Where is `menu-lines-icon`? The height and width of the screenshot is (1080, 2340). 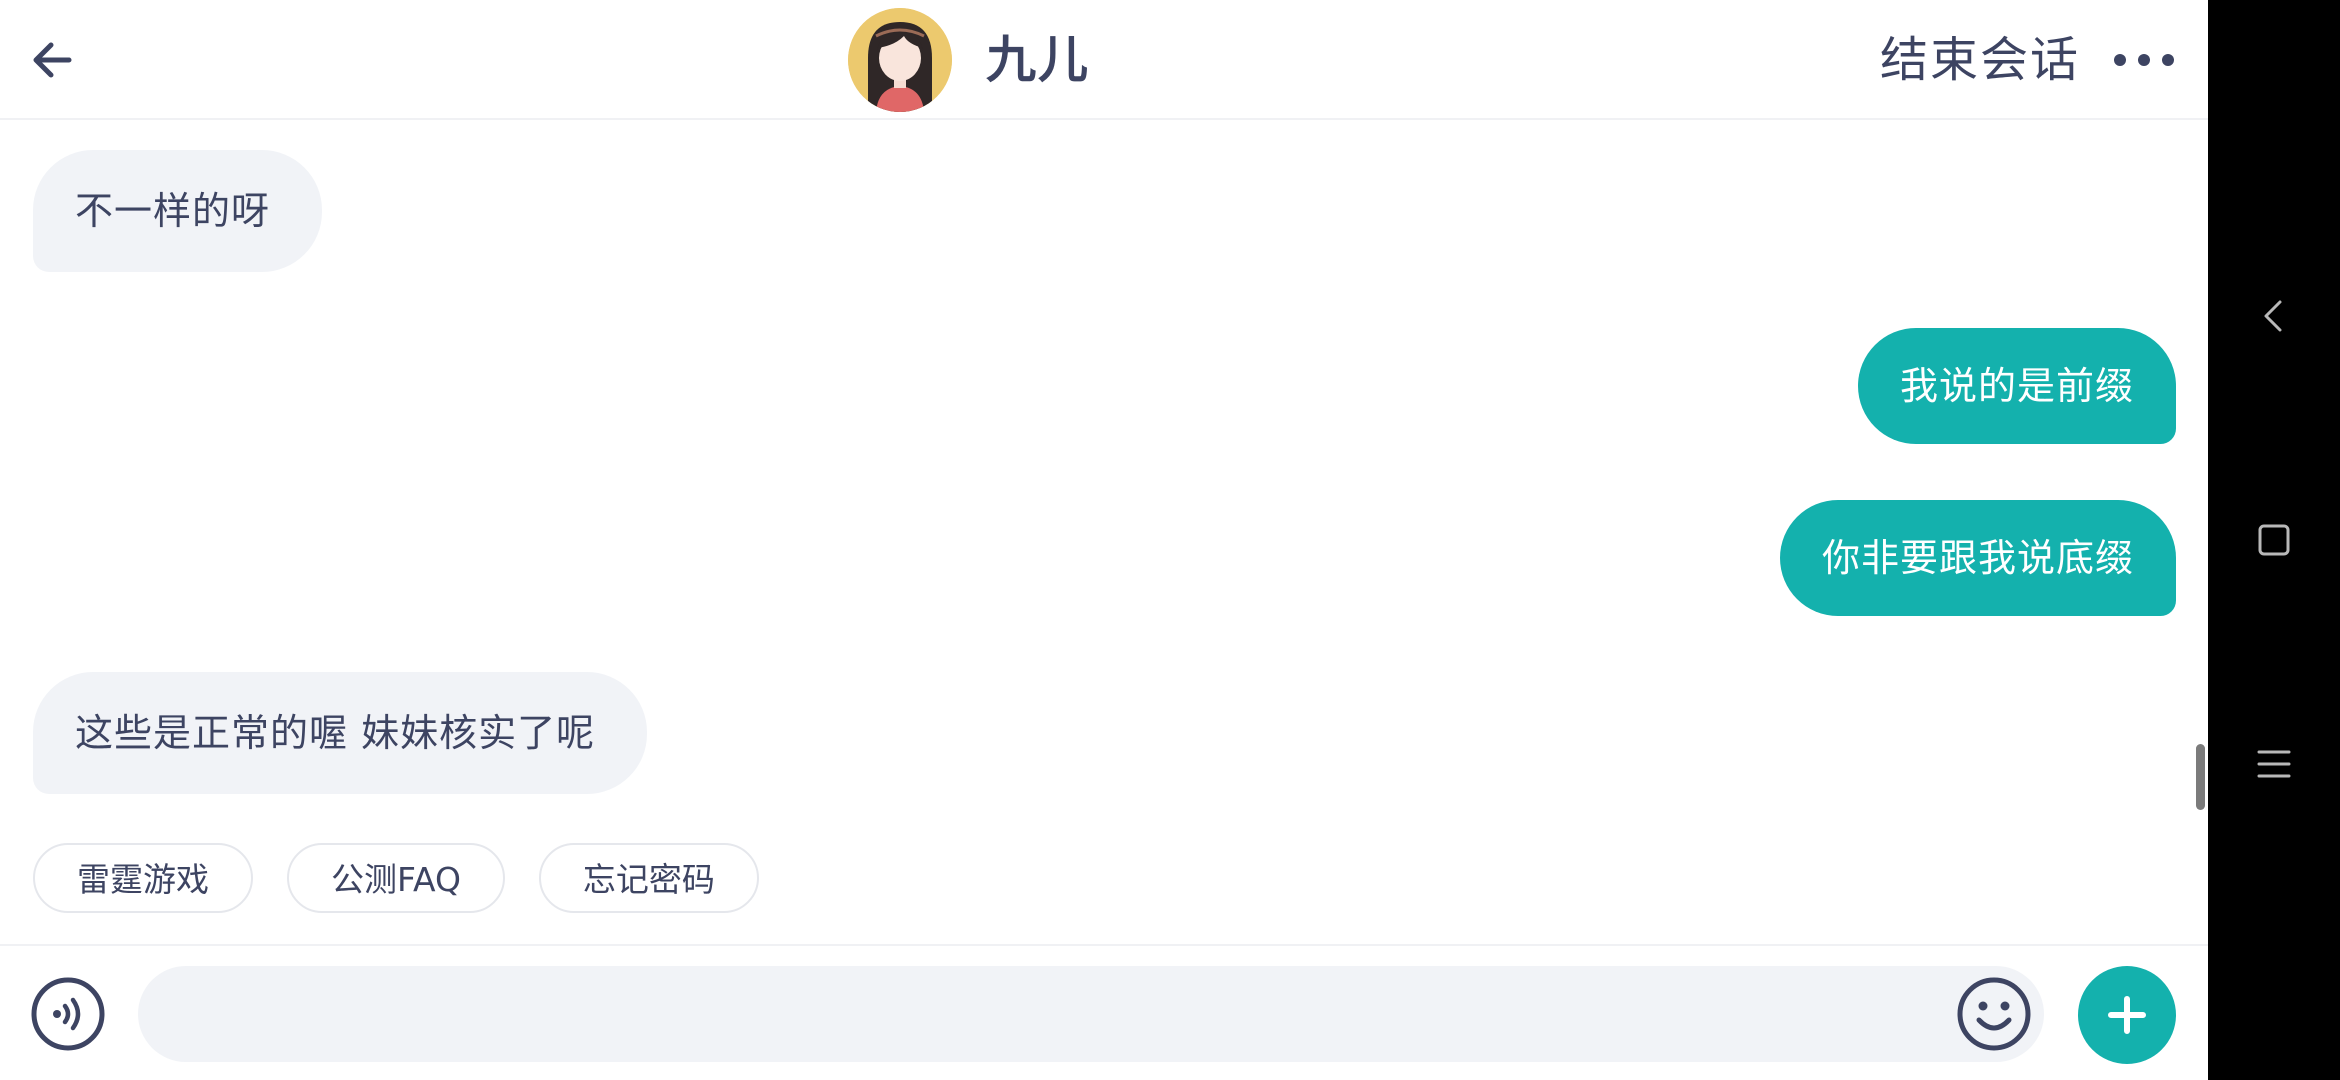 menu-lines-icon is located at coordinates (2274, 764).